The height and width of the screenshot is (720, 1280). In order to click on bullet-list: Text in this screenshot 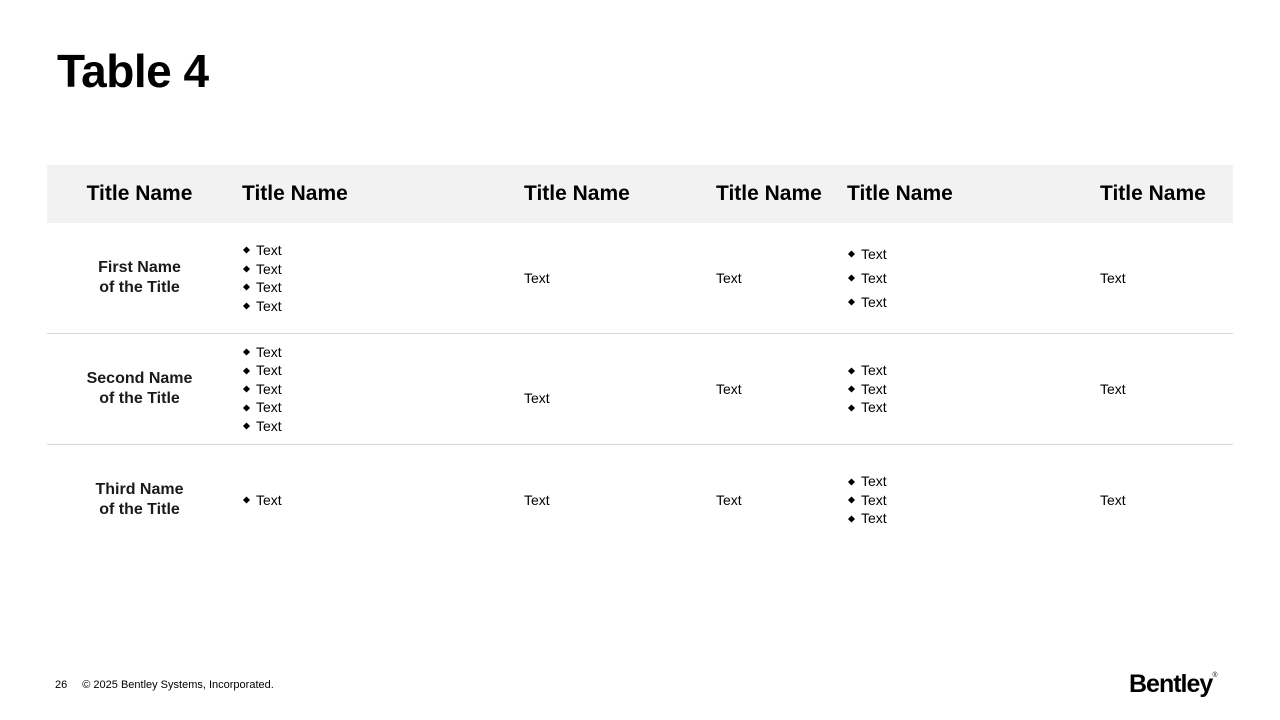, I will do `click(262, 500)`.